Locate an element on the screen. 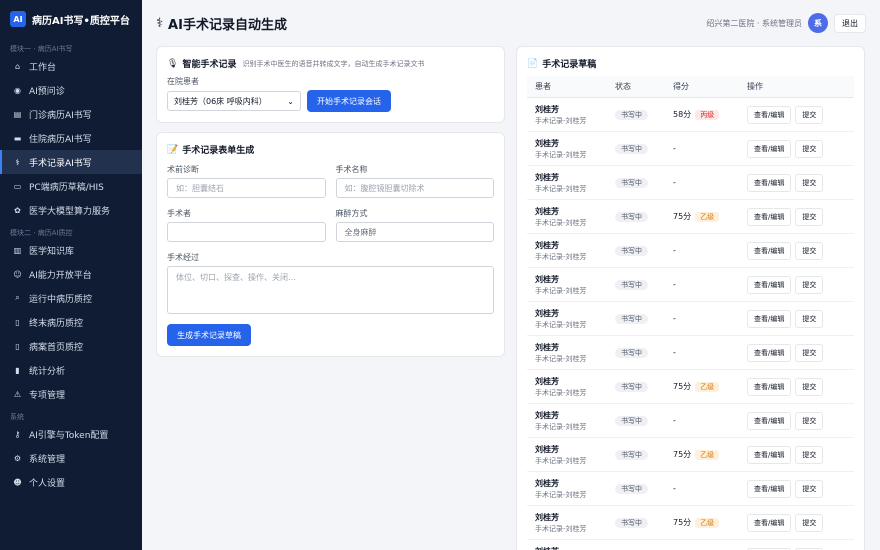  sidebar-item-label: 门诊病历AI书写 is located at coordinates (60, 115).